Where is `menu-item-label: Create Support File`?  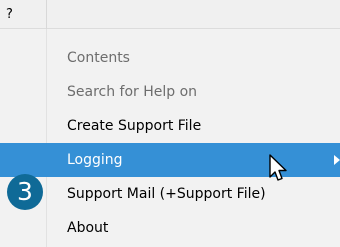 menu-item-label: Create Support File is located at coordinates (134, 126).